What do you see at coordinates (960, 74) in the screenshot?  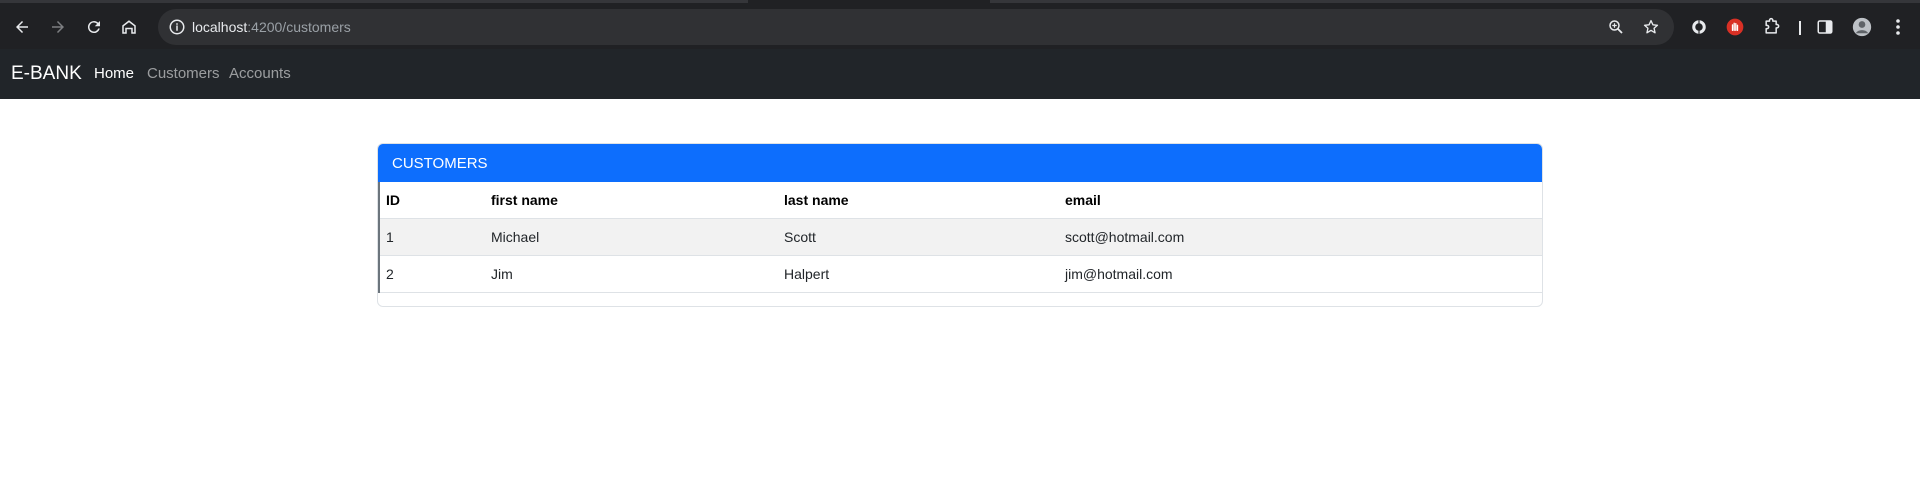 I see `app-navbar: E-BANK Home Customers Accounts` at bounding box center [960, 74].